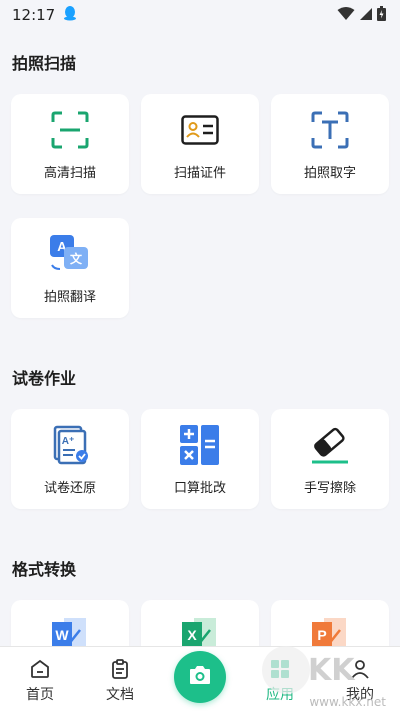 The height and width of the screenshot is (711, 400). Describe the element at coordinates (330, 445) in the screenshot. I see `eraser-icon` at that location.